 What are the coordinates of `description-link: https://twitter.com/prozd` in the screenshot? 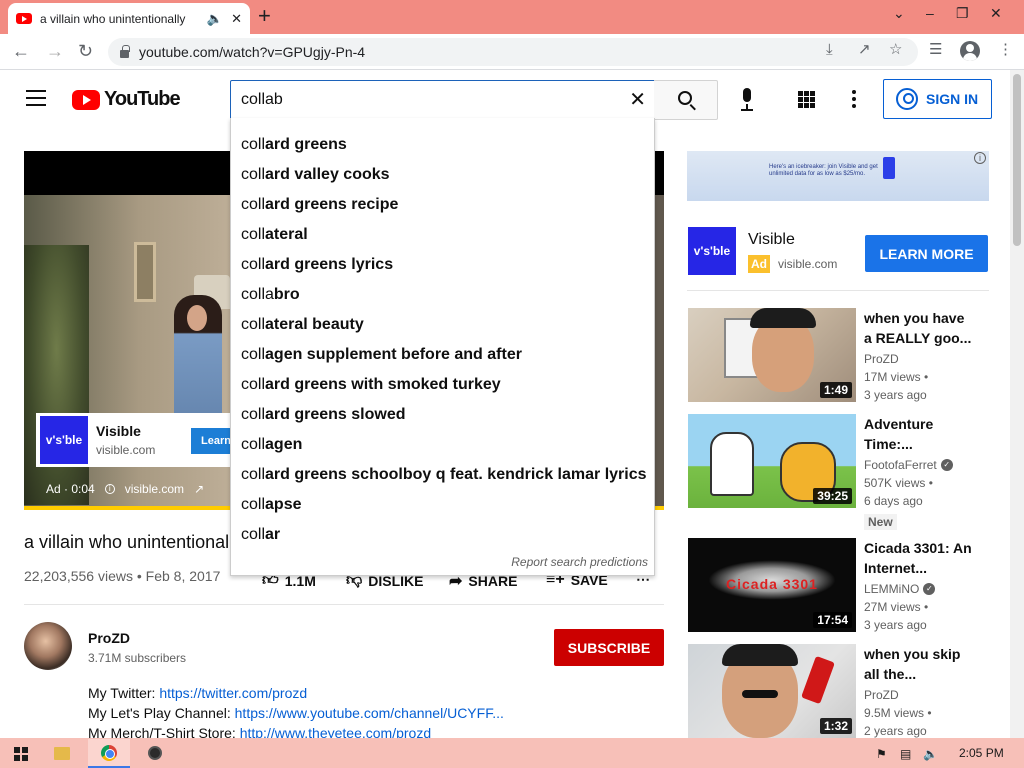 It's located at (233, 693).